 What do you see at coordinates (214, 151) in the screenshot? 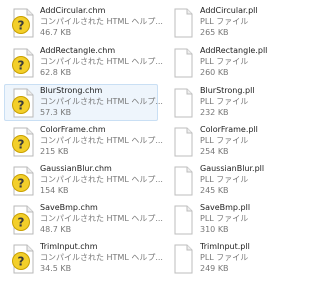
I see `file-size: 254 KB` at bounding box center [214, 151].